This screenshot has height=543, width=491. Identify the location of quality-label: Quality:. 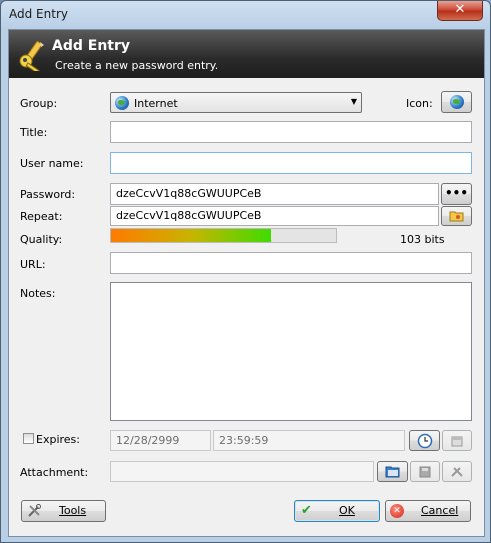
(41, 239).